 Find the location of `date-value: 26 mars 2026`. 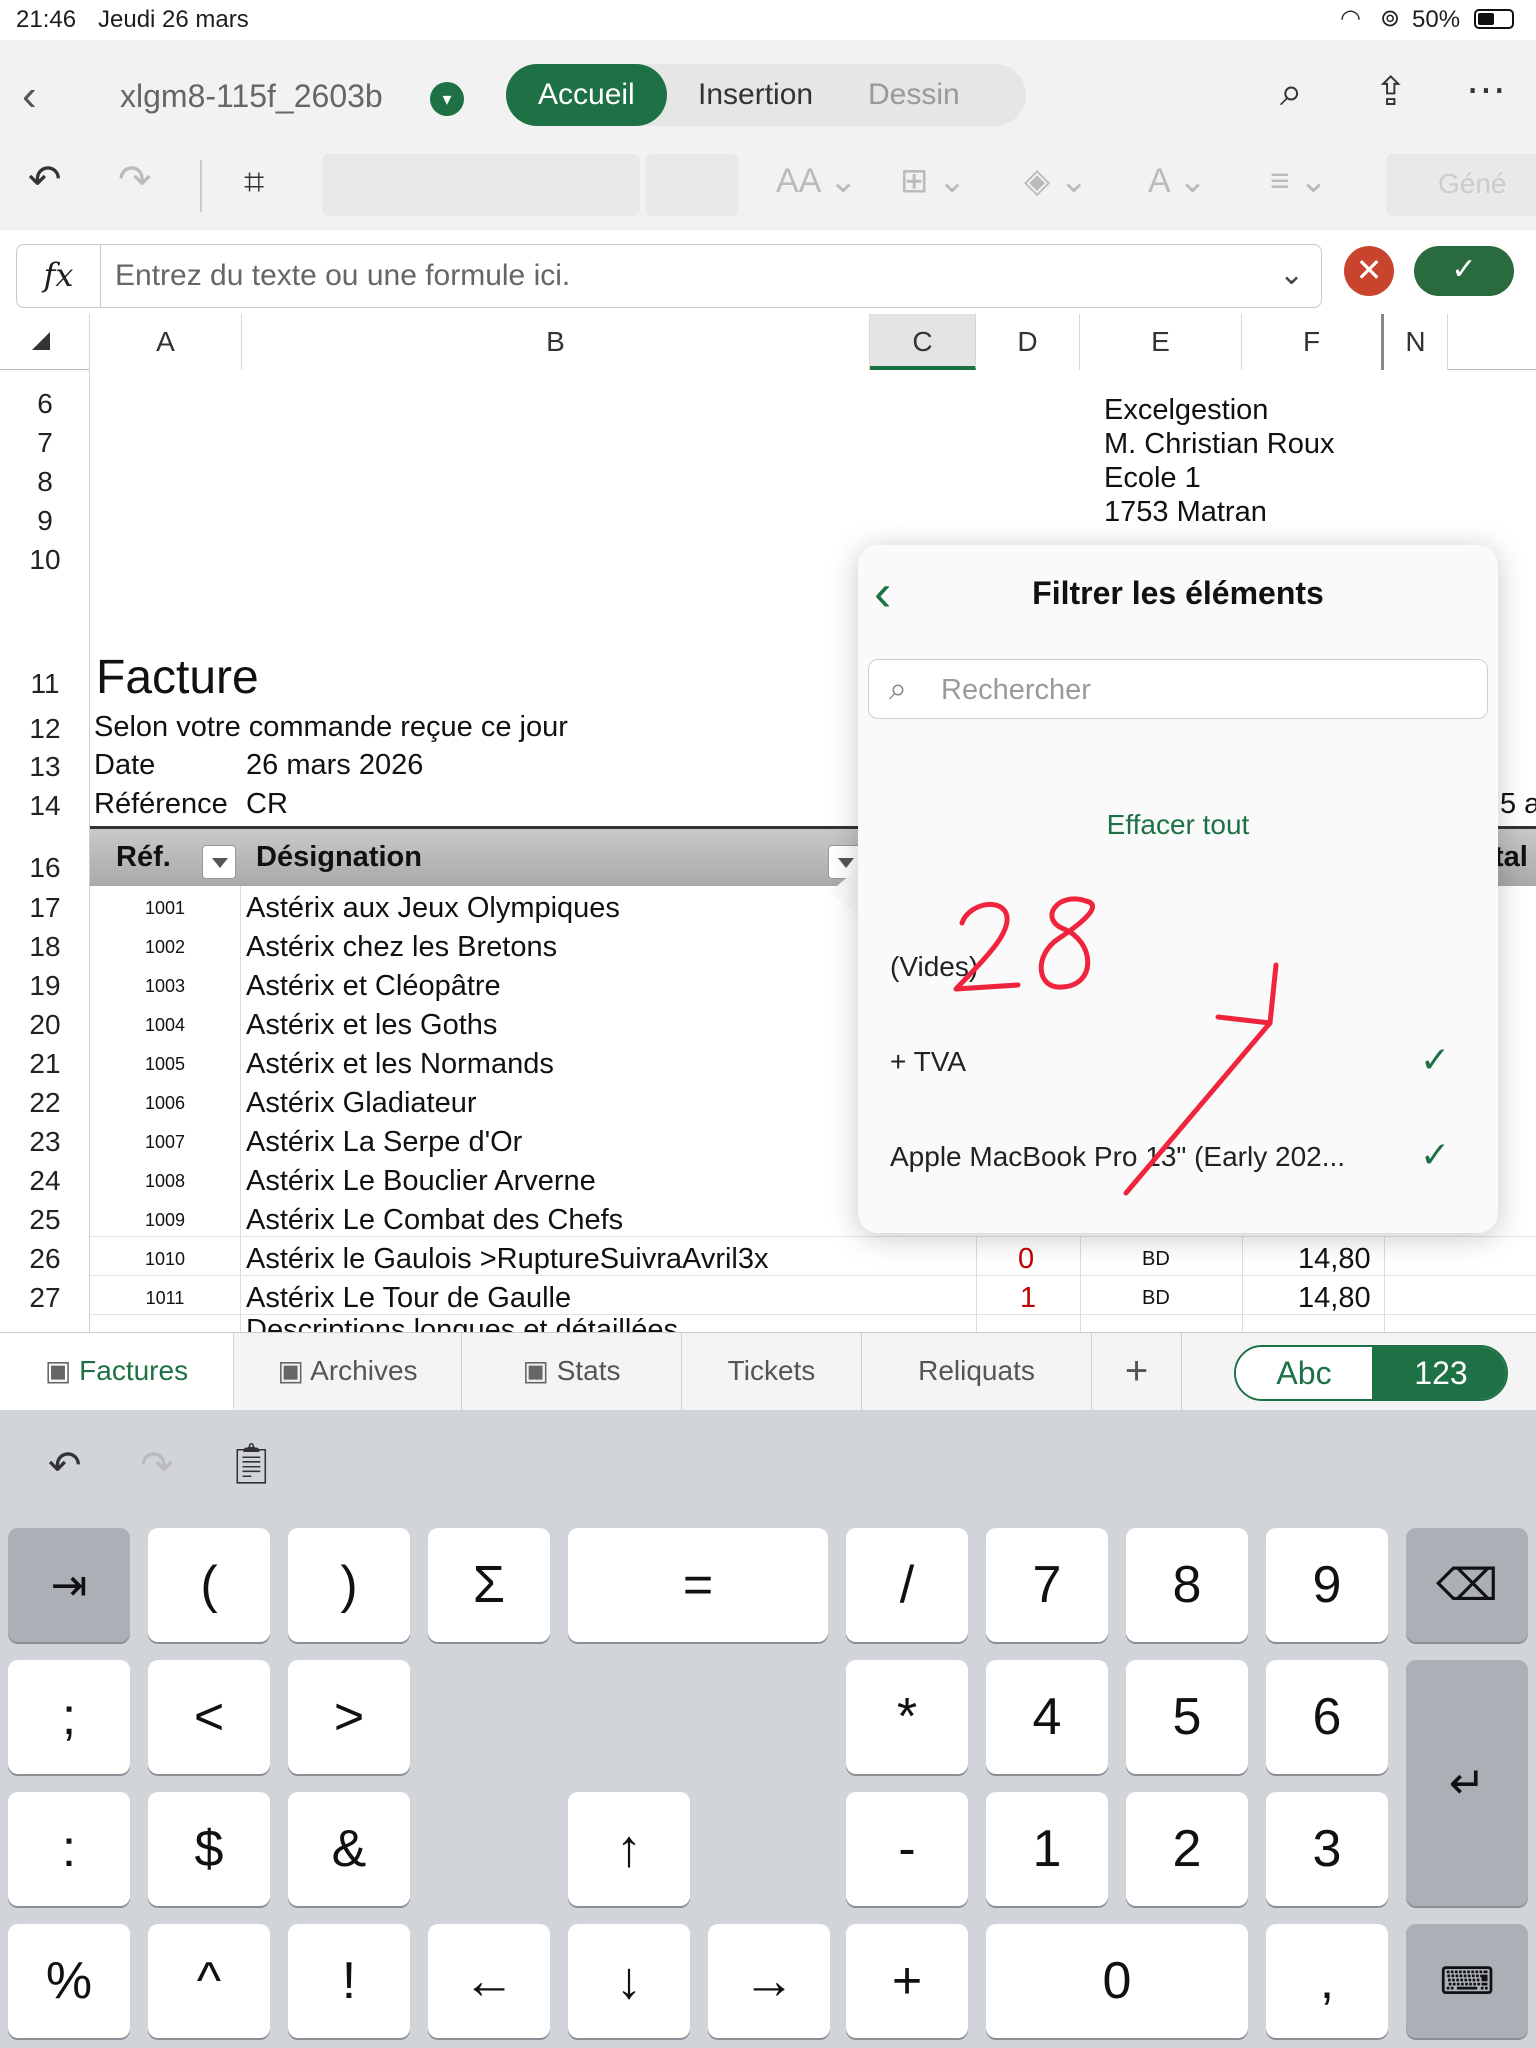

date-value: 26 mars 2026 is located at coordinates (334, 765).